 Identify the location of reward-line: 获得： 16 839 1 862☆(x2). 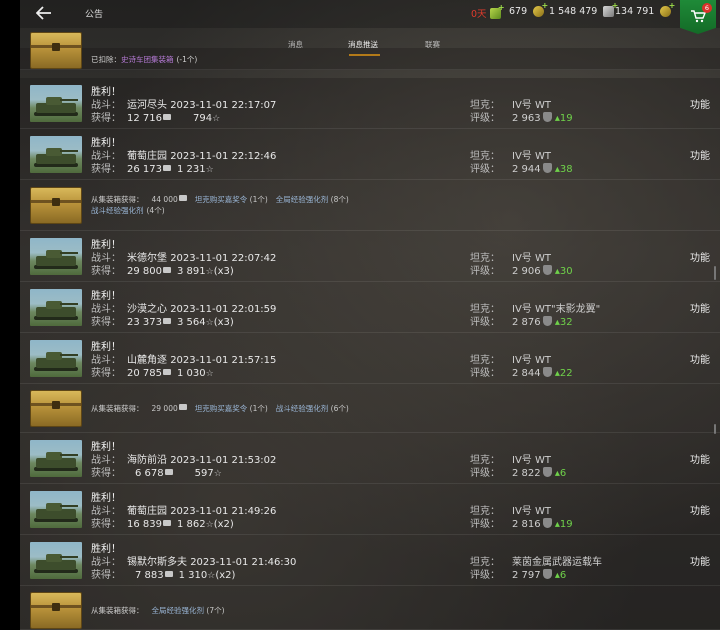
(162, 524).